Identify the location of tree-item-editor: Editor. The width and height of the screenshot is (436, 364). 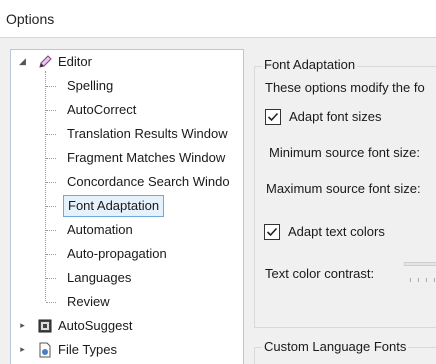
(75, 62).